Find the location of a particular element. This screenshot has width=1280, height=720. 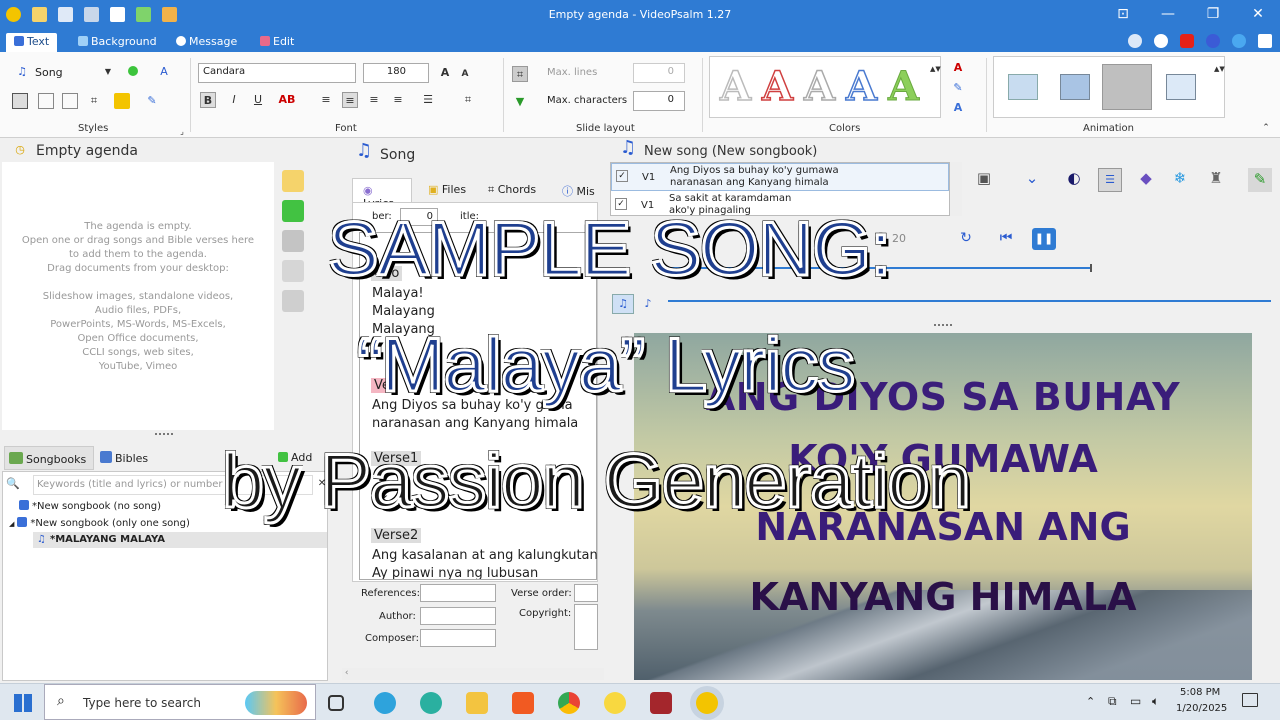

minimize-button: — is located at coordinates (1168, 14).